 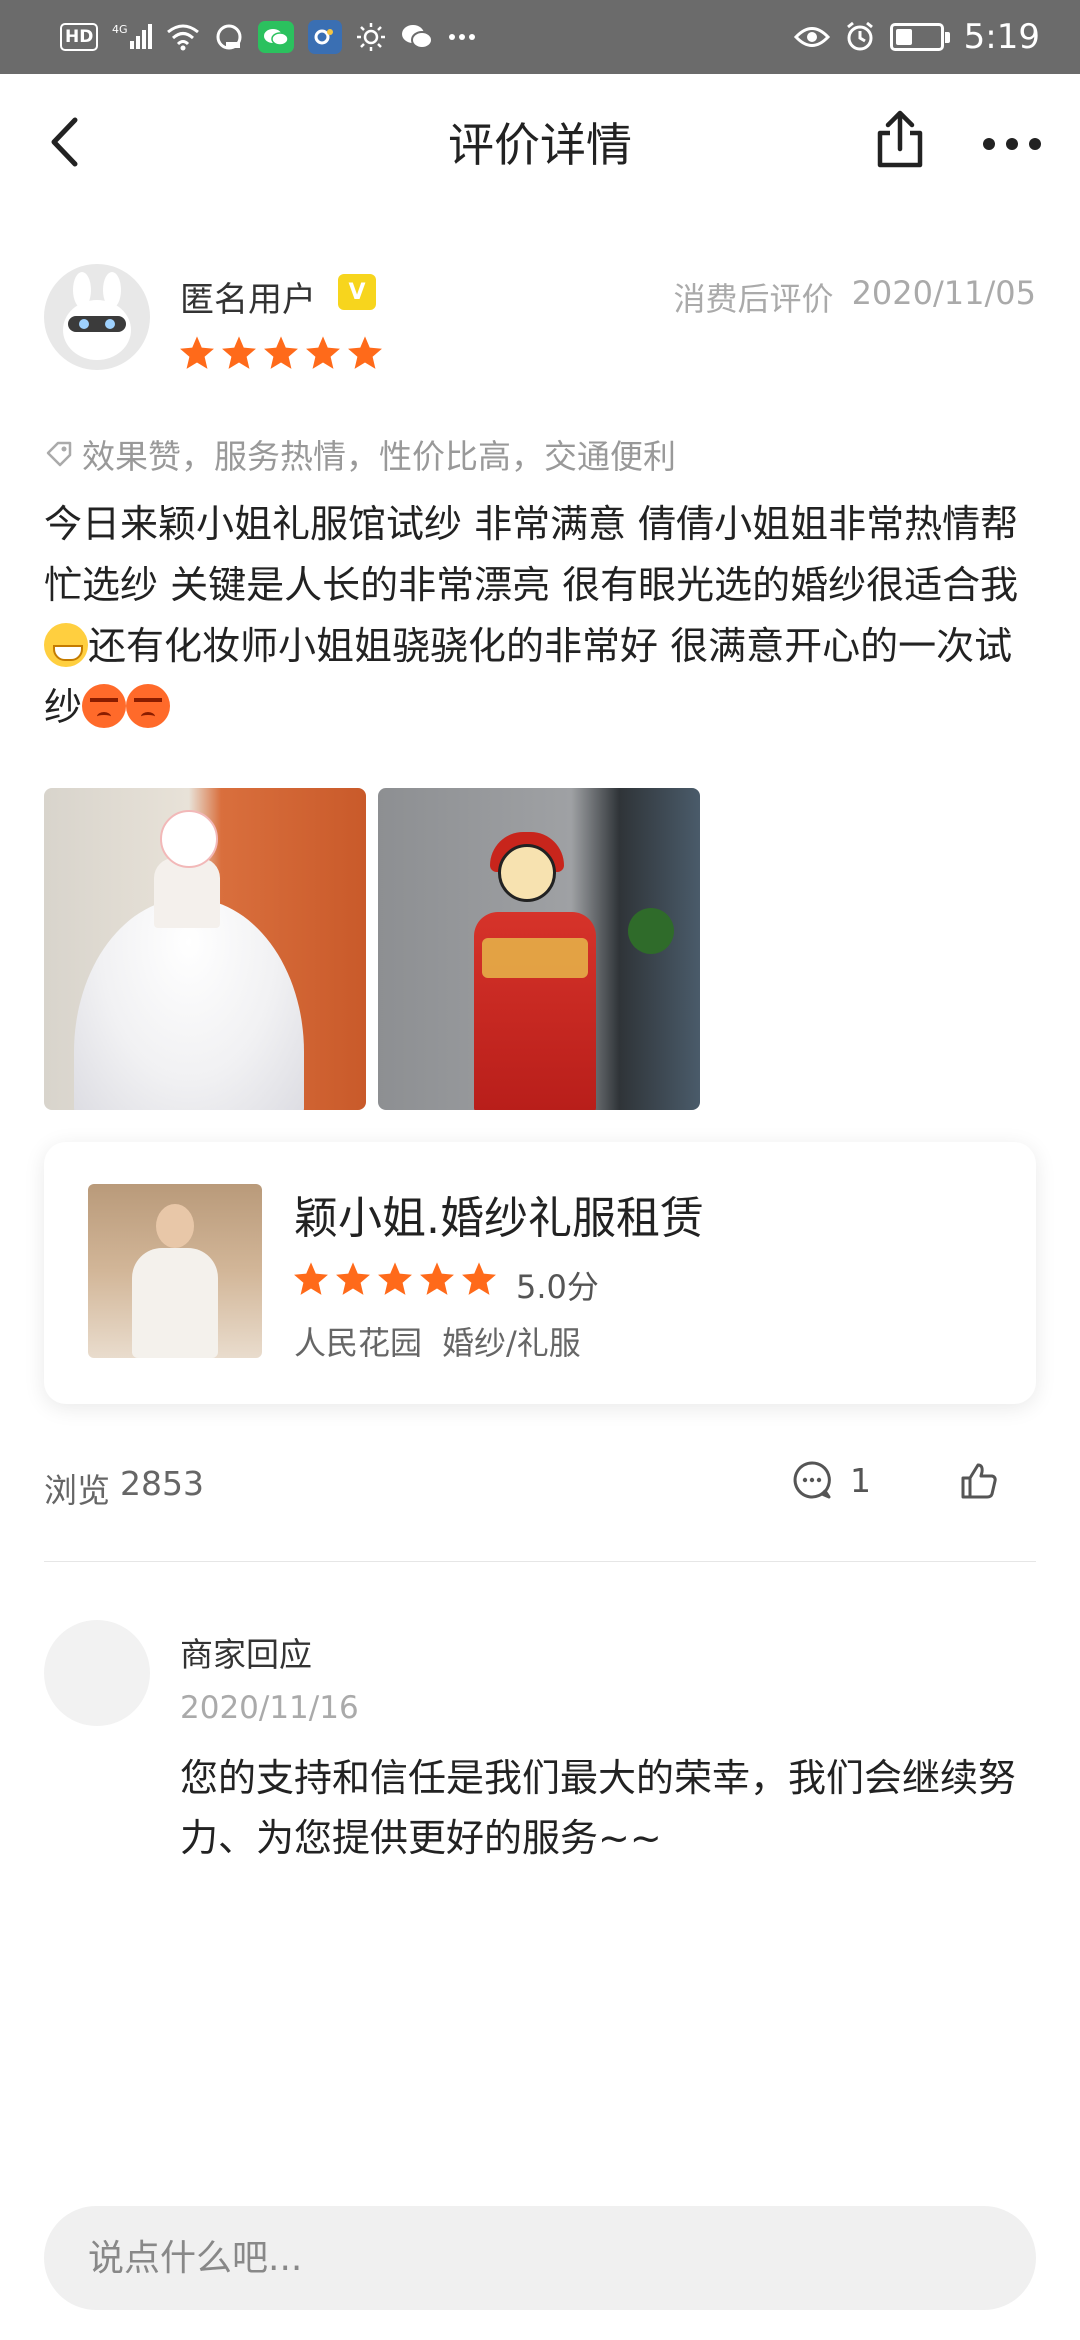 I want to click on user-avatar, so click(x=97, y=317).